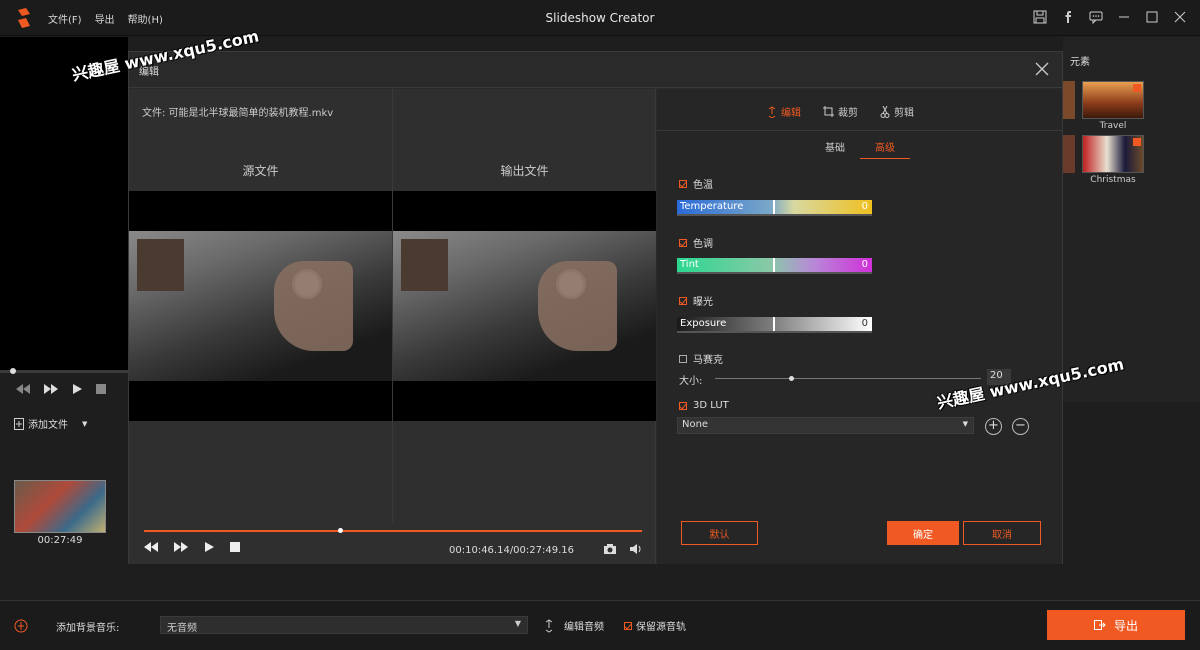 The height and width of the screenshot is (650, 1200). Describe the element at coordinates (1099, 625) in the screenshot. I see `export-icon` at that location.